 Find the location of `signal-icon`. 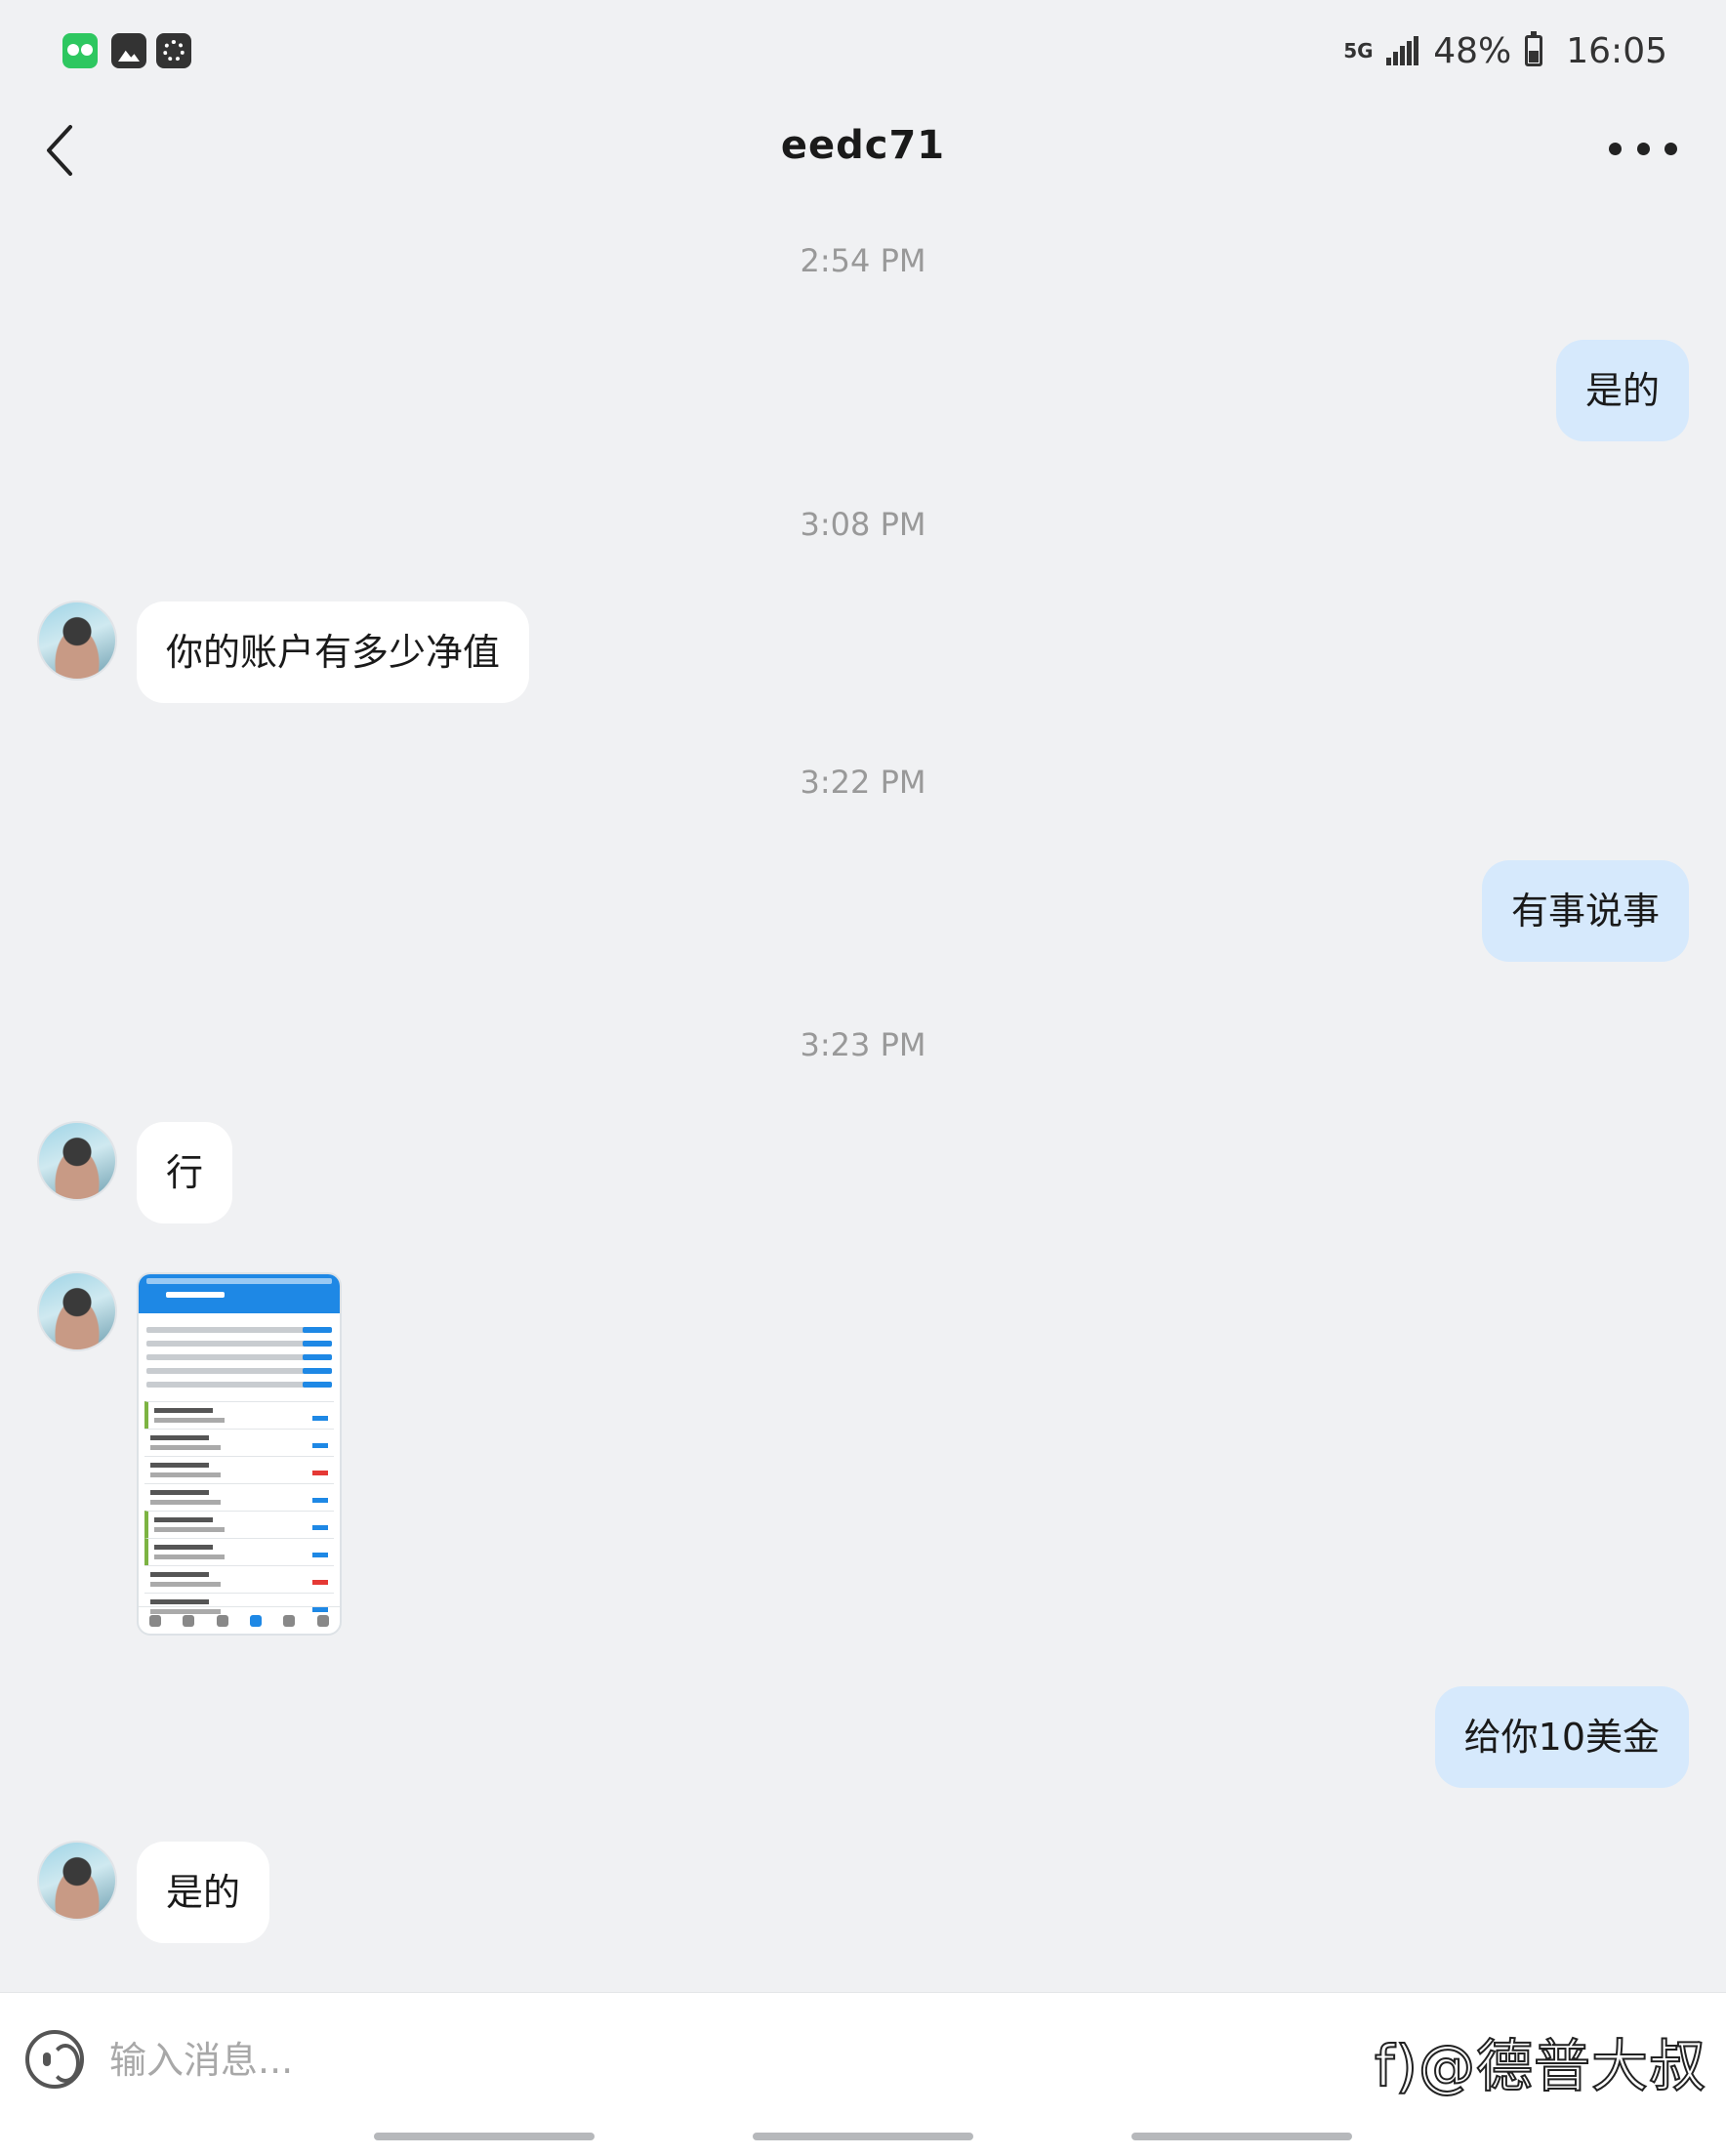

signal-icon is located at coordinates (1403, 51).